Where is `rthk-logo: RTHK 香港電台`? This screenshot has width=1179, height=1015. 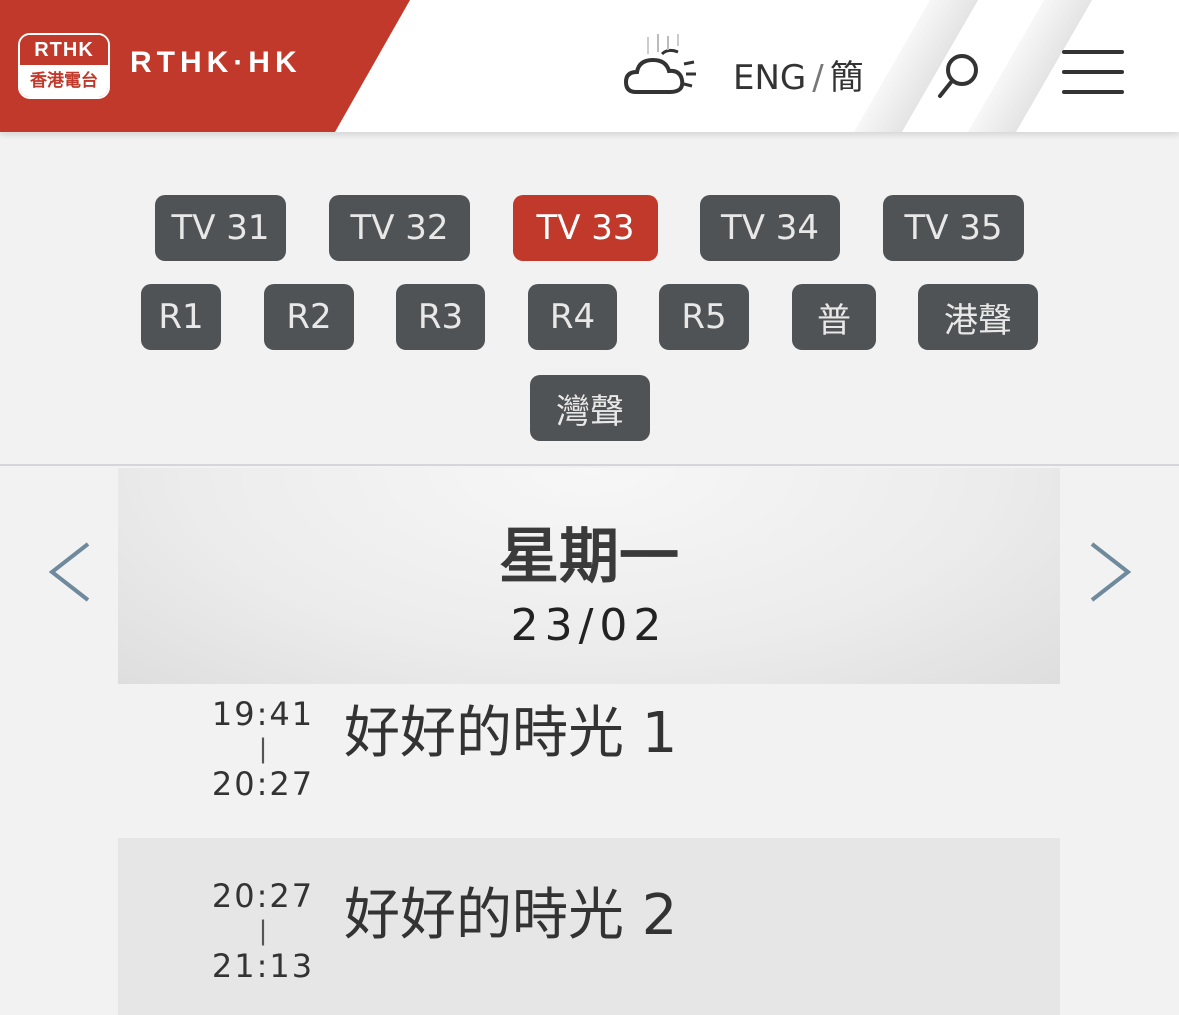
rthk-logo: RTHK 香港電台 is located at coordinates (64, 66).